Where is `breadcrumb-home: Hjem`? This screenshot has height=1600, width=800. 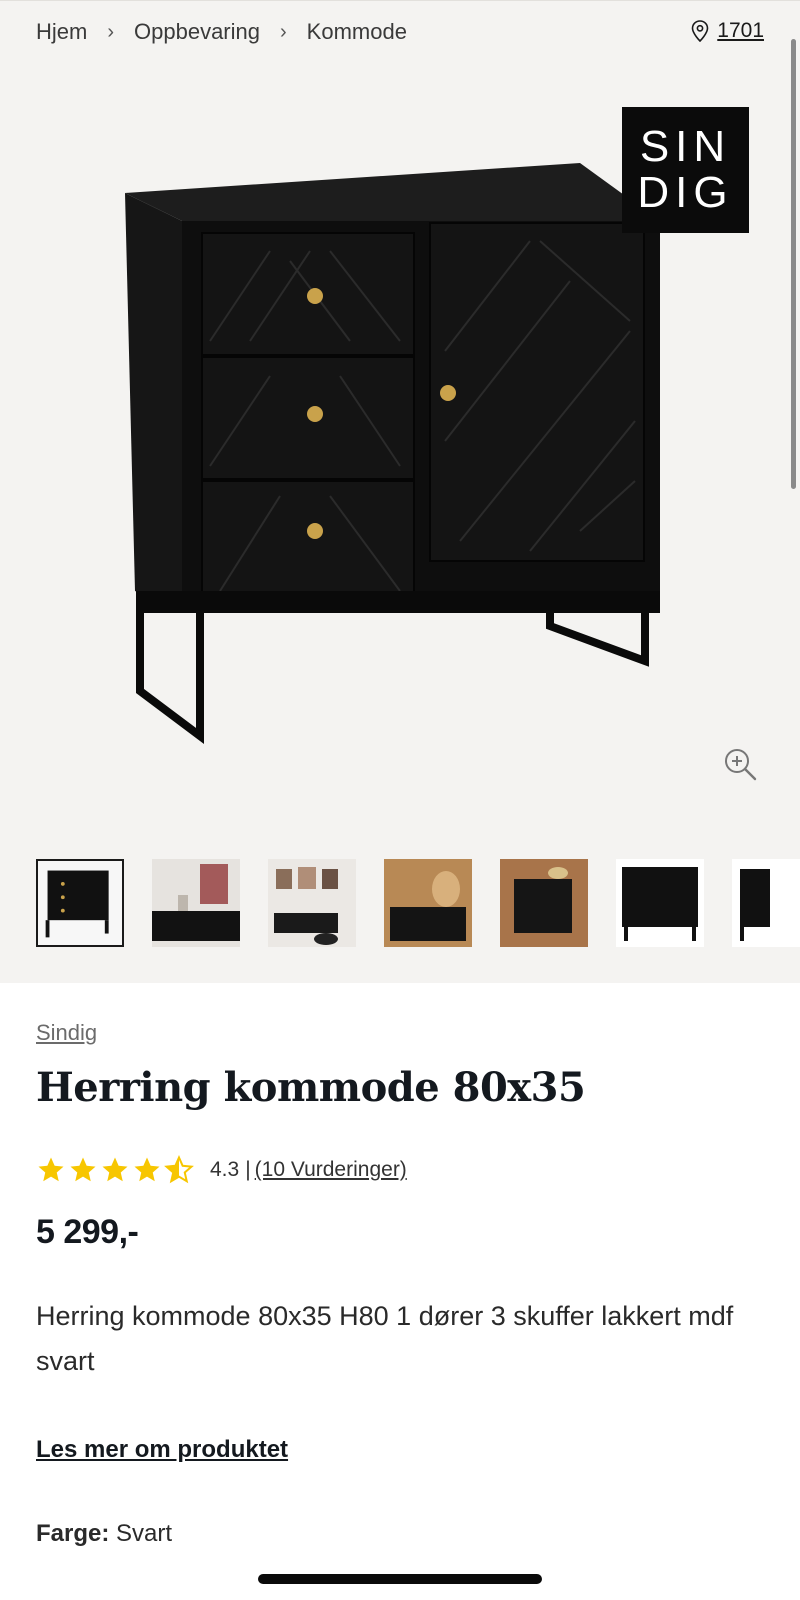 breadcrumb-home: Hjem is located at coordinates (61, 32).